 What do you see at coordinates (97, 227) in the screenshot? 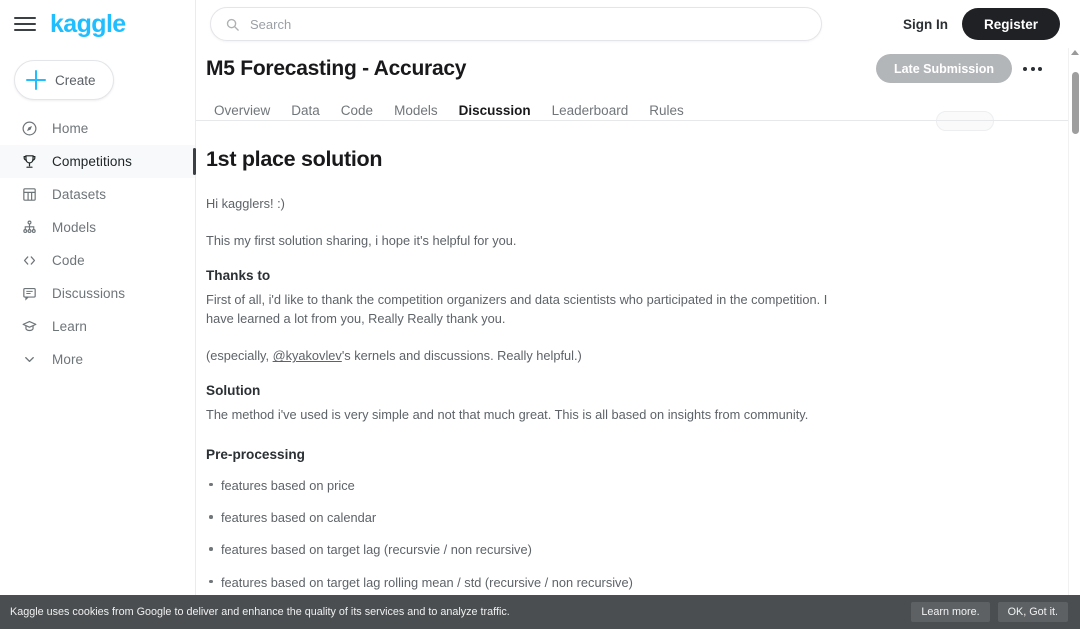
I see `sidebar-item-models: Models` at bounding box center [97, 227].